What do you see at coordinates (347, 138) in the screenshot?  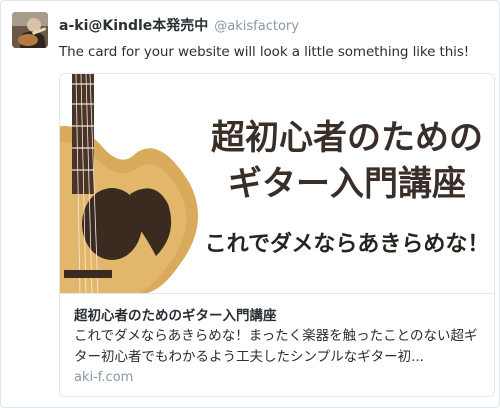 I see `card-headline-line1: 超初心者のための` at bounding box center [347, 138].